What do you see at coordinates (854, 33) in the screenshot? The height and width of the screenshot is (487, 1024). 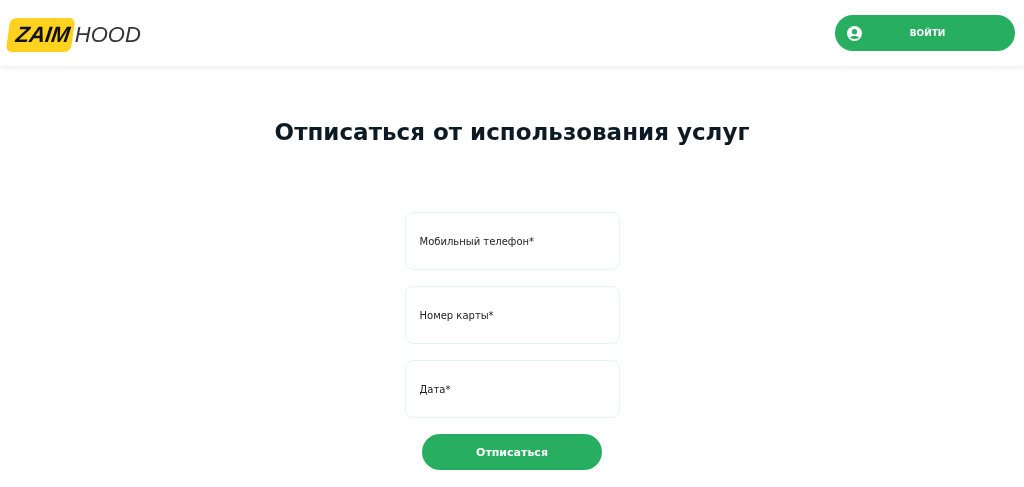 I see `user-icon` at bounding box center [854, 33].